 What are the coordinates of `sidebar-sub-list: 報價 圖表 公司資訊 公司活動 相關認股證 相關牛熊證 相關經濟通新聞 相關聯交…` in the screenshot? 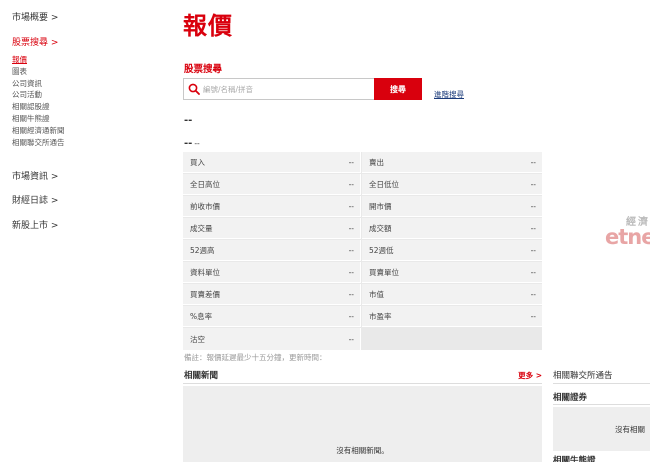 It's located at (38, 101).